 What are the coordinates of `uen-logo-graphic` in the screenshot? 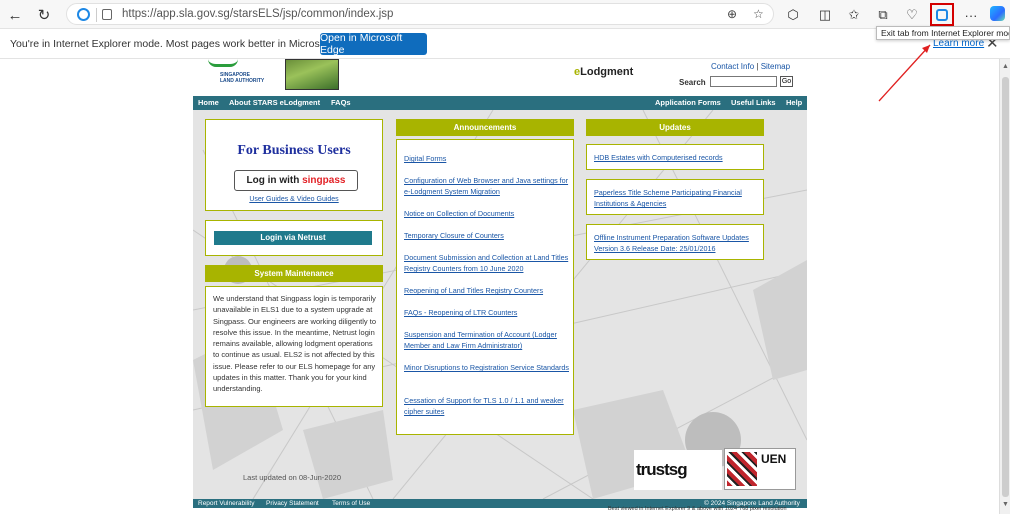 It's located at (742, 469).